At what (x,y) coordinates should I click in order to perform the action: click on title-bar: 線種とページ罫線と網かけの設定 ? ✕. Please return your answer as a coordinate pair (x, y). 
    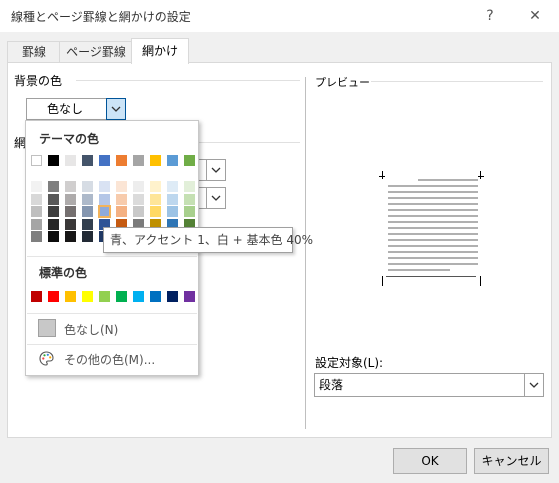
    Looking at the image, I should click on (279, 16).